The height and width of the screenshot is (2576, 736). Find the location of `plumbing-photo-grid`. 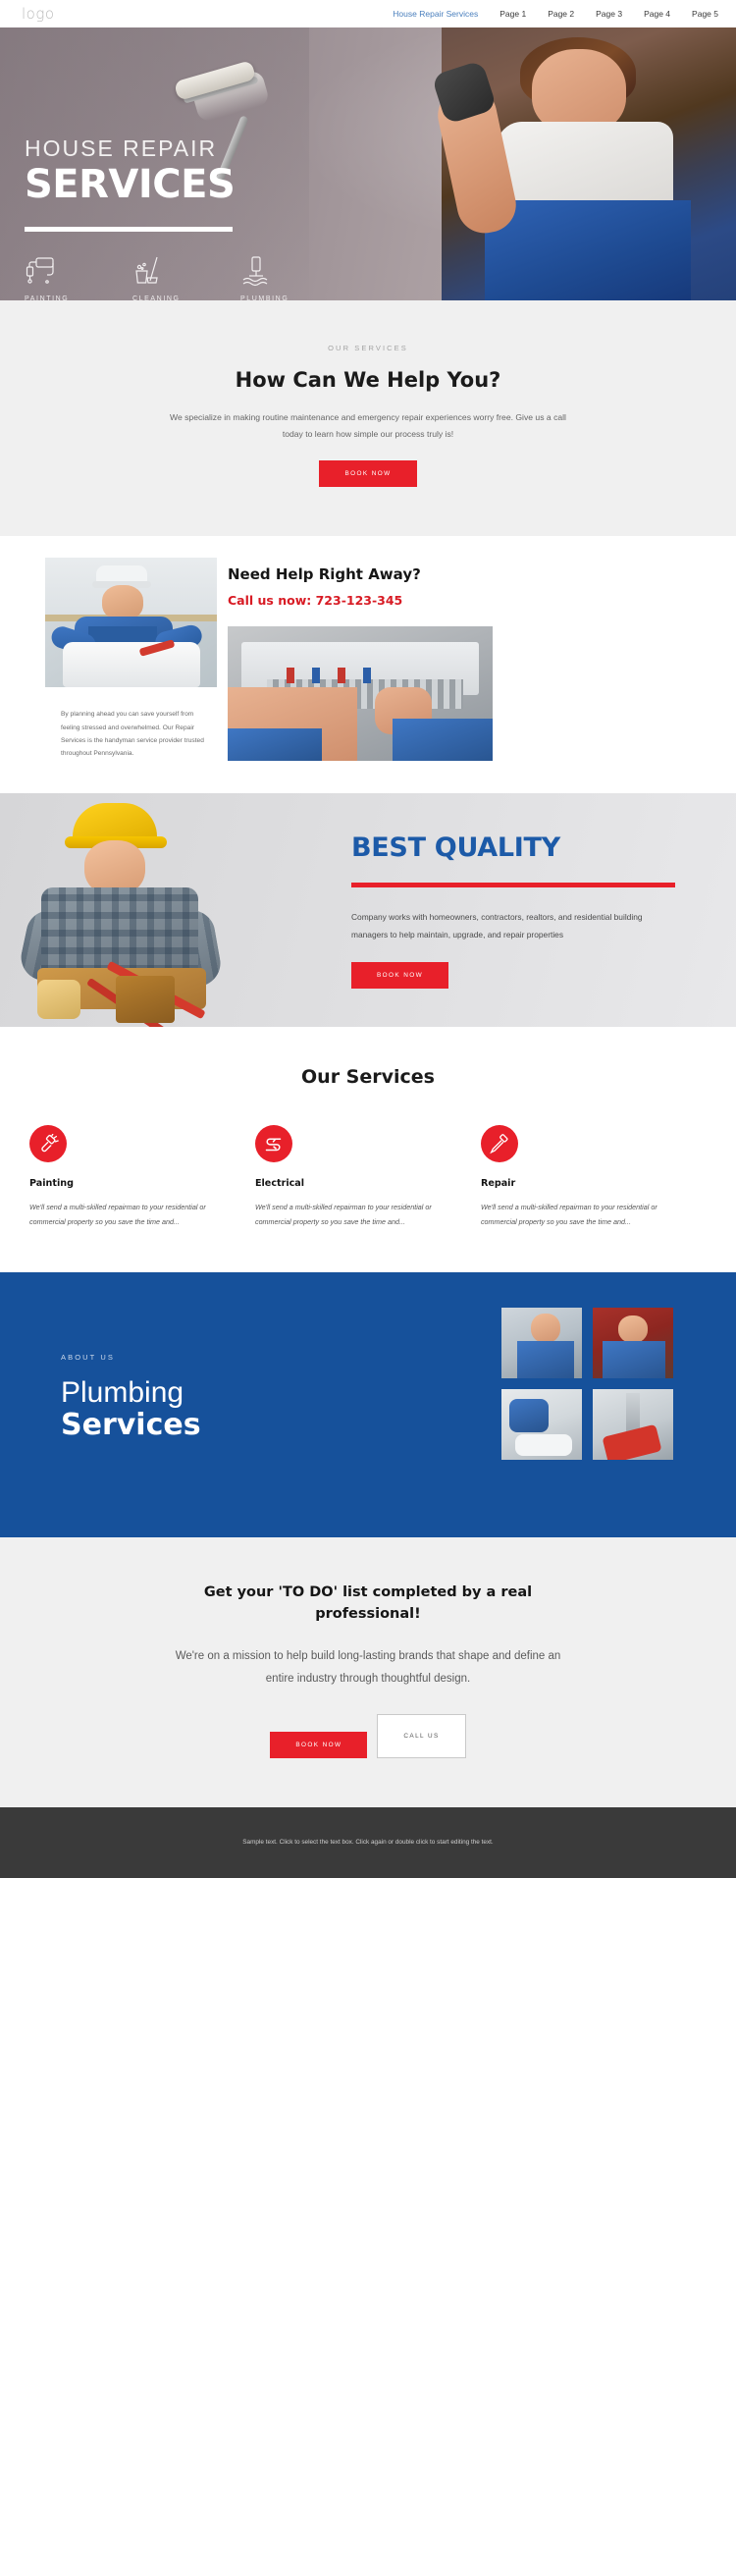

plumbing-photo-grid is located at coordinates (587, 1384).